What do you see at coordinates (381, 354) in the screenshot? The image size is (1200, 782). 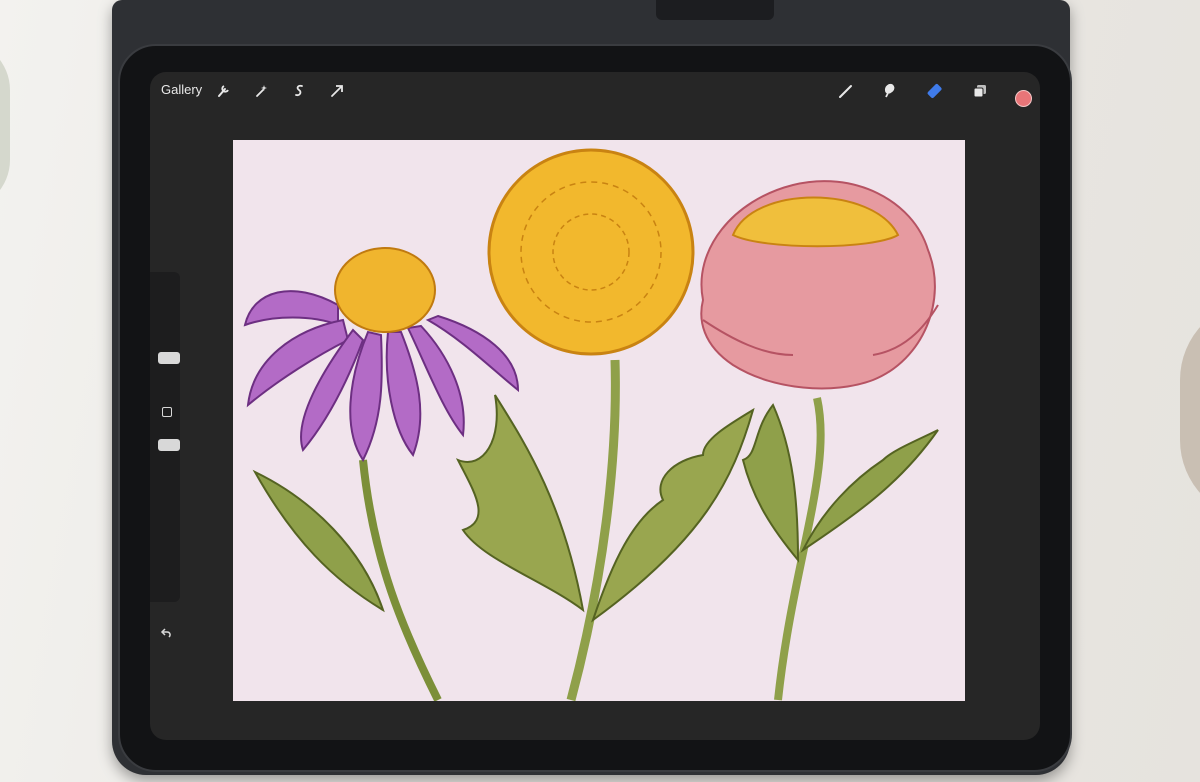 I see `coneflower` at bounding box center [381, 354].